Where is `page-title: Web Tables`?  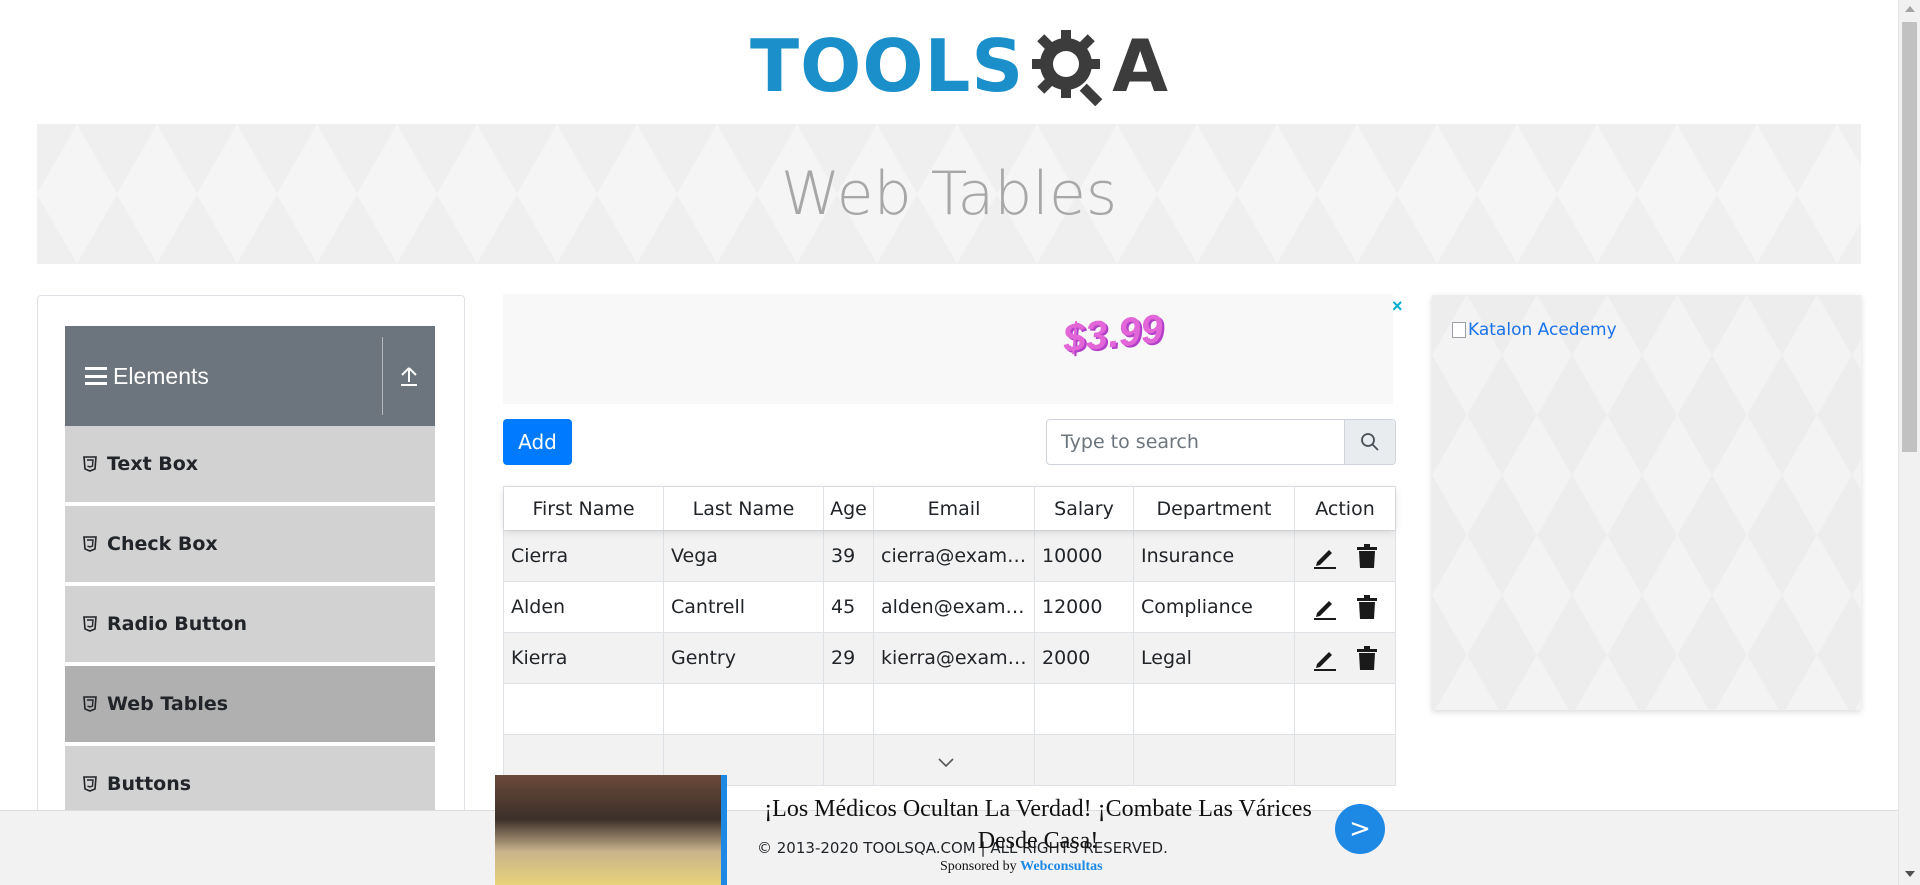
page-title: Web Tables is located at coordinates (949, 194).